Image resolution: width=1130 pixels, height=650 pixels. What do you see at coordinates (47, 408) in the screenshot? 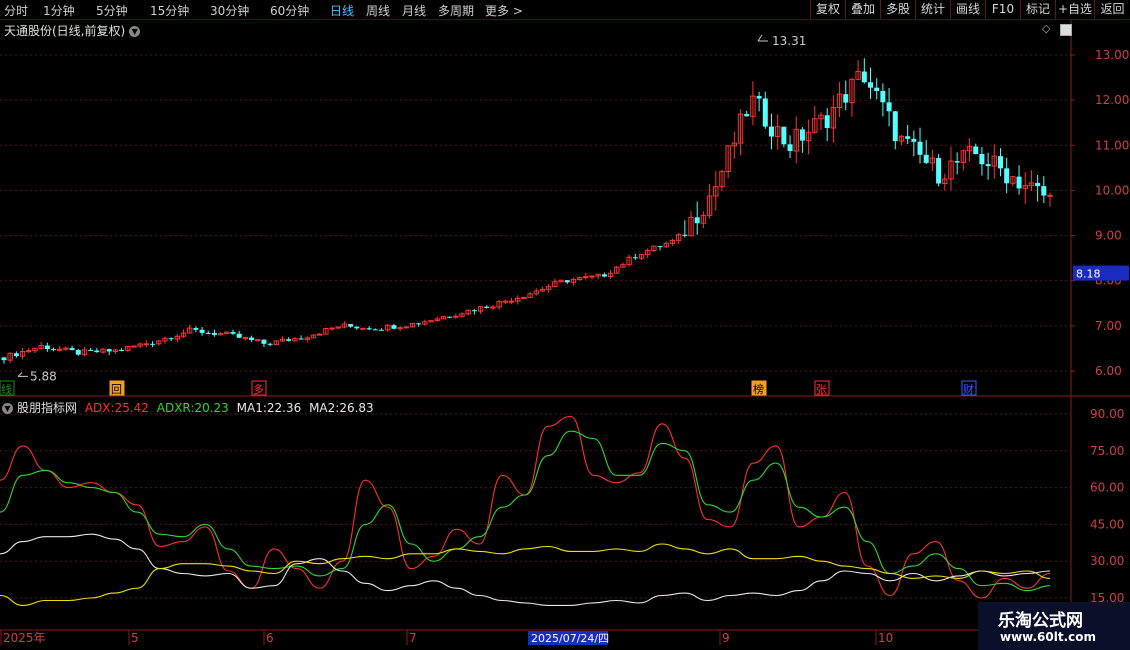
I see `indicator-name: 股朋指标网` at bounding box center [47, 408].